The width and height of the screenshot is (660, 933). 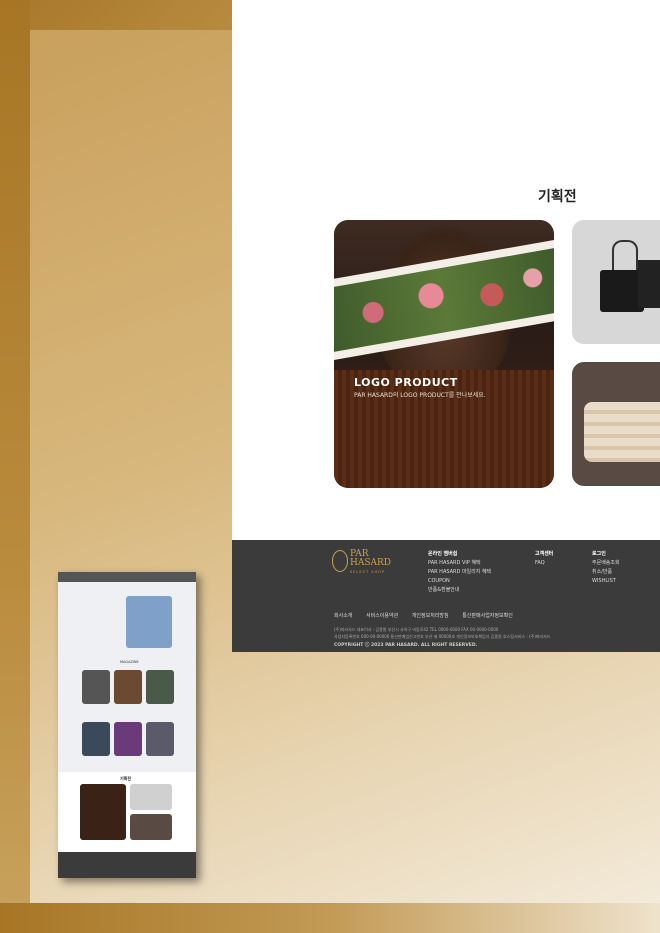 I want to click on footer-col-login: 로그인 주문배송조회 취소/반품 WISHLIST, so click(x=606, y=568).